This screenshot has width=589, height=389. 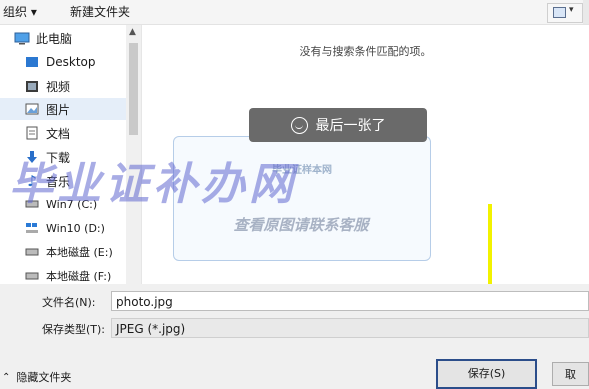 I want to click on chevron-up-icon: ⌃, so click(x=6, y=377).